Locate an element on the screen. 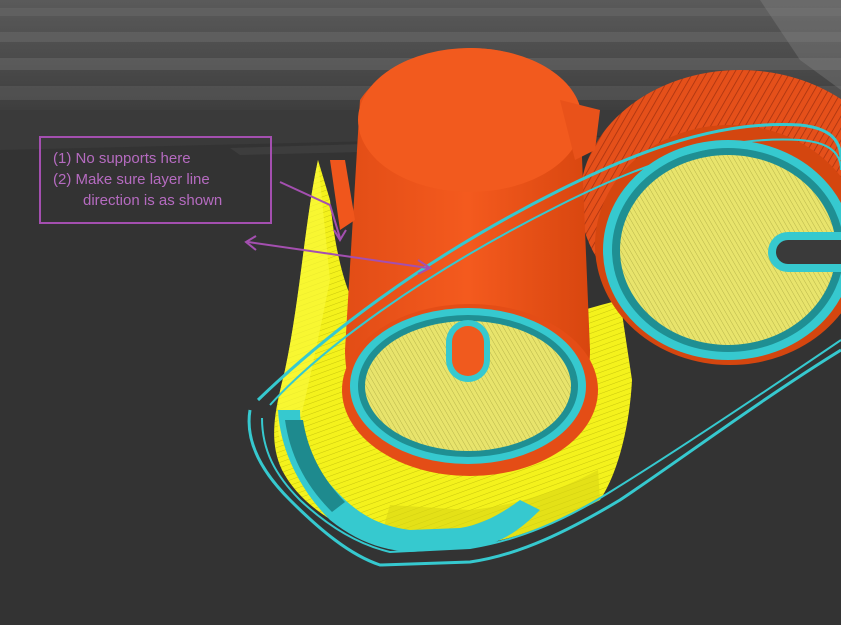 The height and width of the screenshot is (625, 841). note-line-3: direction is as shown is located at coordinates (153, 200).